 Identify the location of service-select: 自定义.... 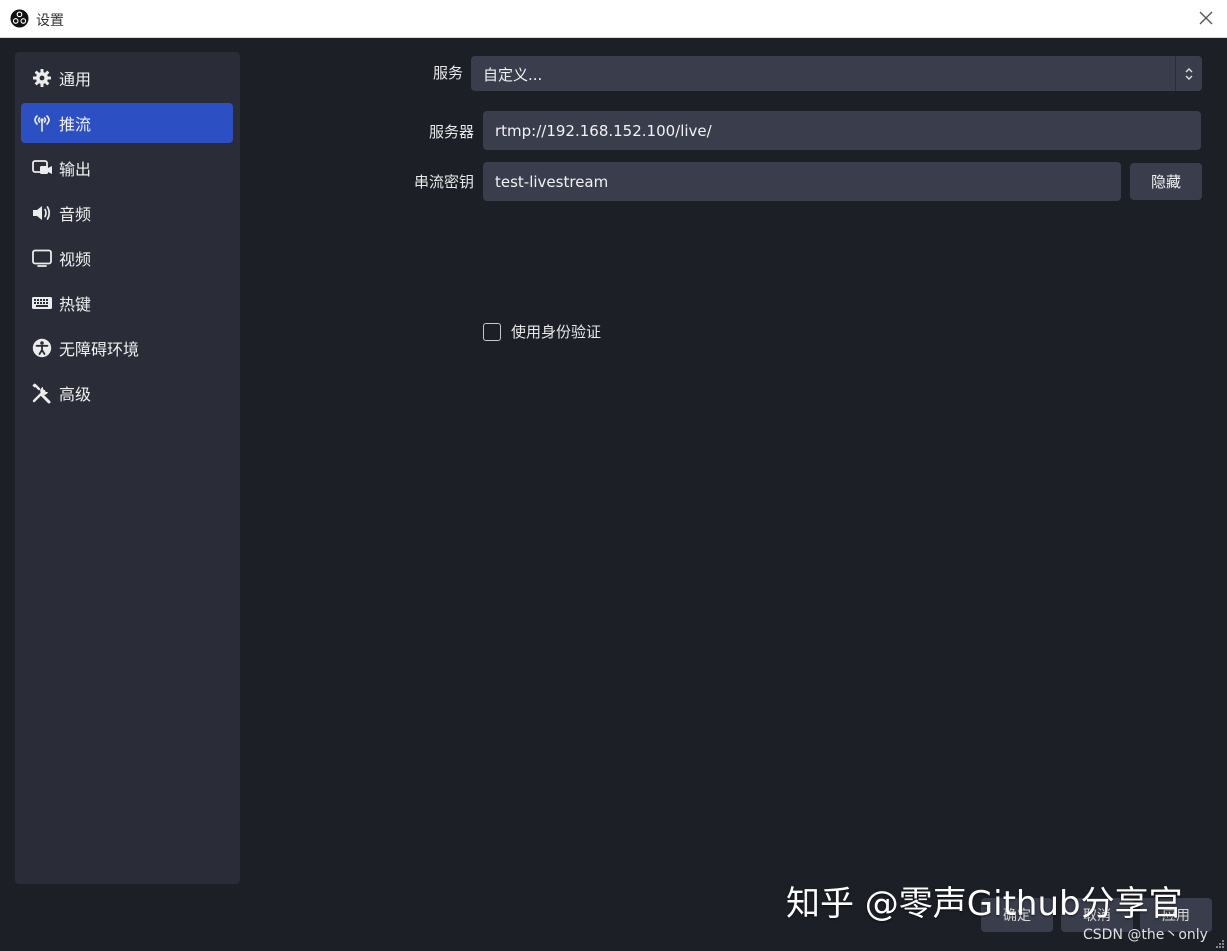
(836, 73).